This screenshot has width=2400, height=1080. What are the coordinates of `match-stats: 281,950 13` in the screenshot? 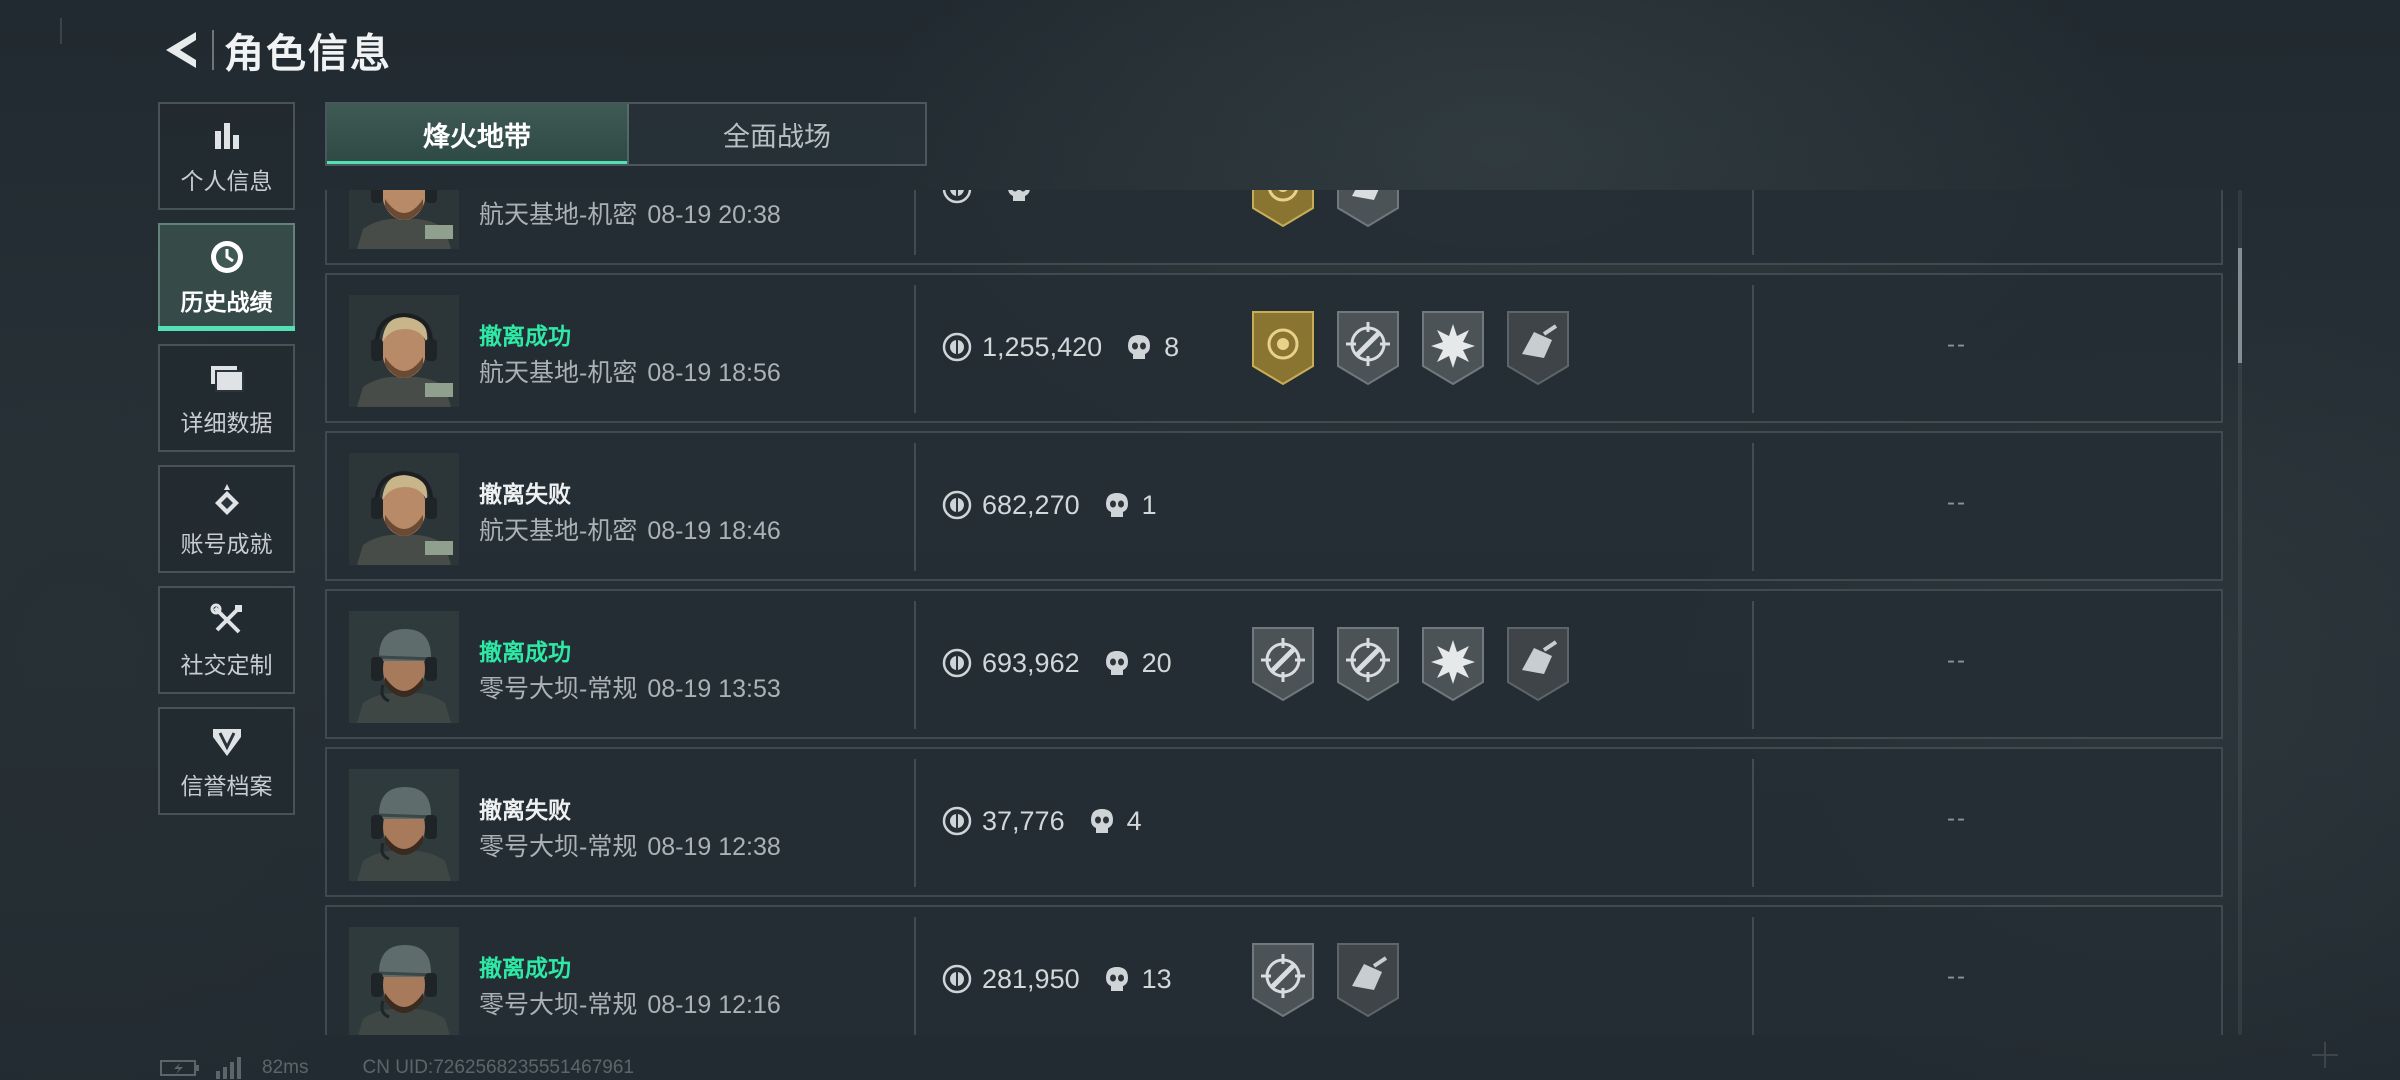 It's located at (1057, 979).